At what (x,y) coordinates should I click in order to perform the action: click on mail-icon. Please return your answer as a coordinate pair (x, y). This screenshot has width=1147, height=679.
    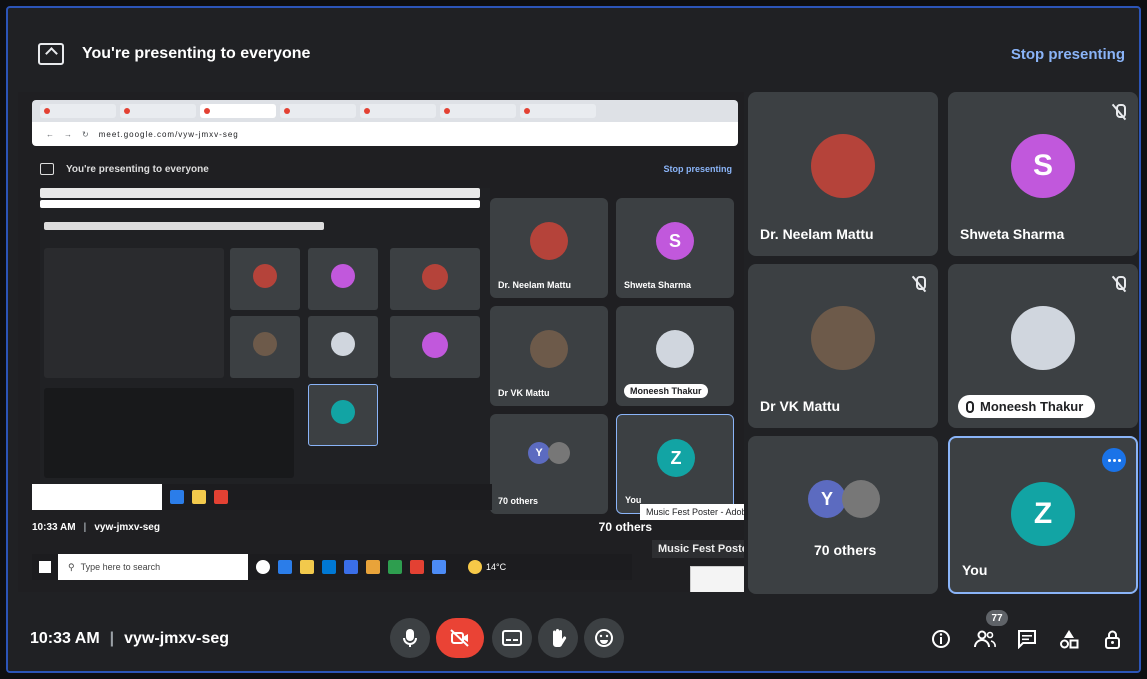
    Looking at the image, I should click on (351, 567).